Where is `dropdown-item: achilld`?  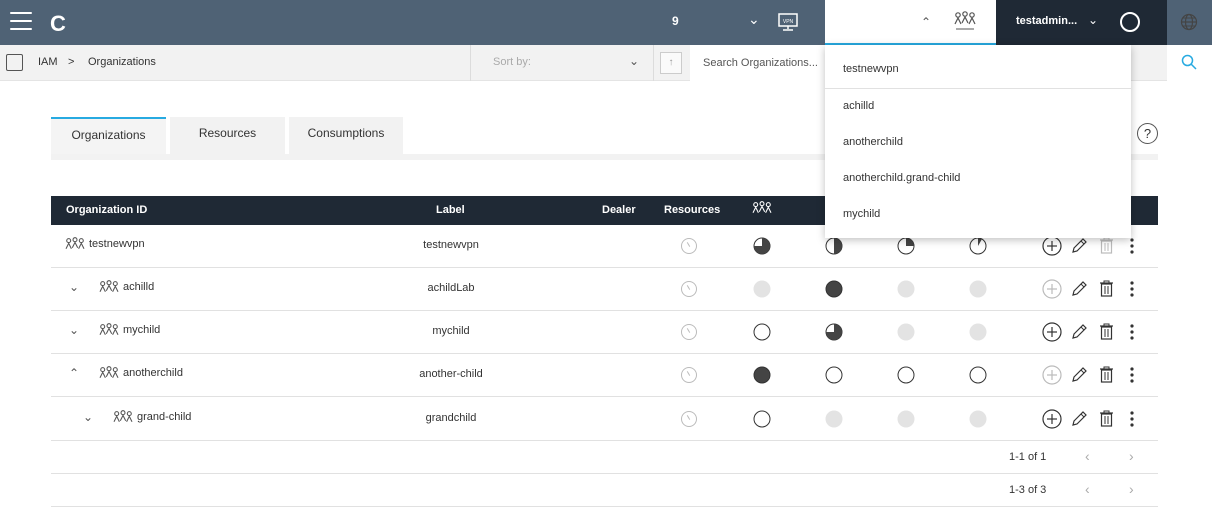
dropdown-item: achilld is located at coordinates (978, 106).